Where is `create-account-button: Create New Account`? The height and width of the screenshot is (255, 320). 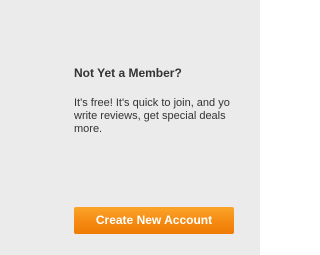
create-account-button: Create New Account is located at coordinates (154, 220).